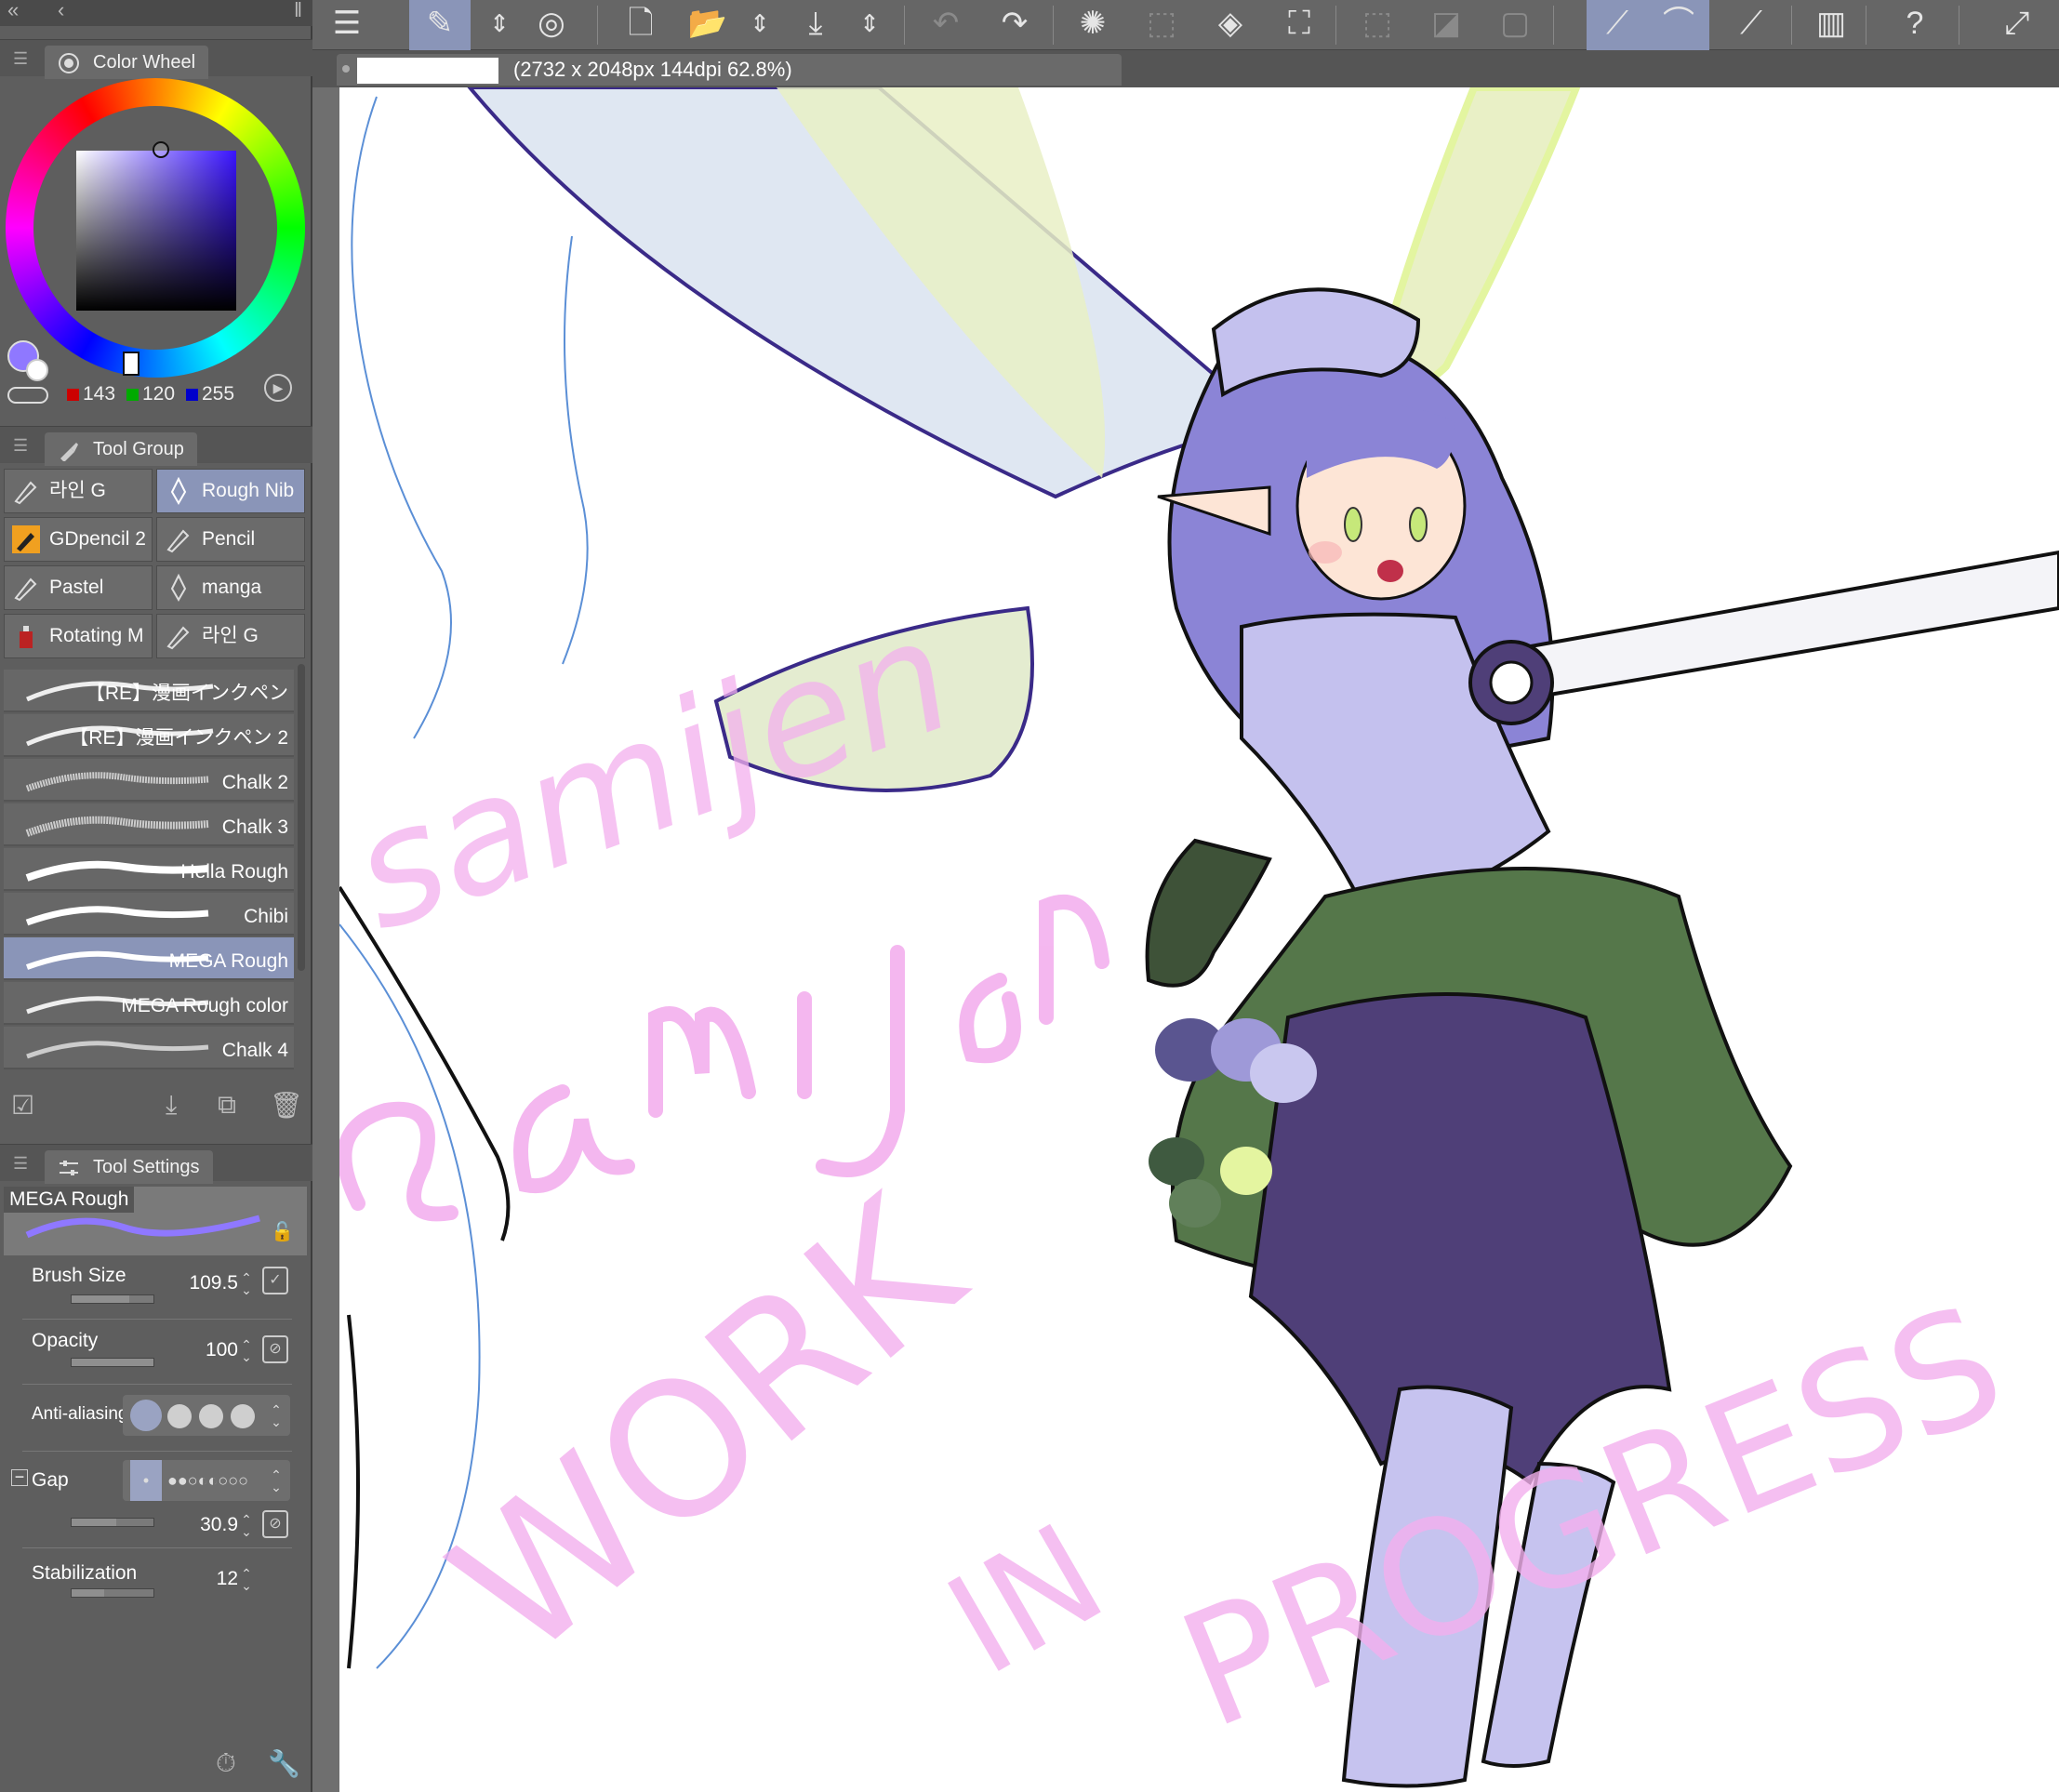 The height and width of the screenshot is (1792, 2059). I want to click on brush-item-selected: MEGA Rough, so click(149, 959).